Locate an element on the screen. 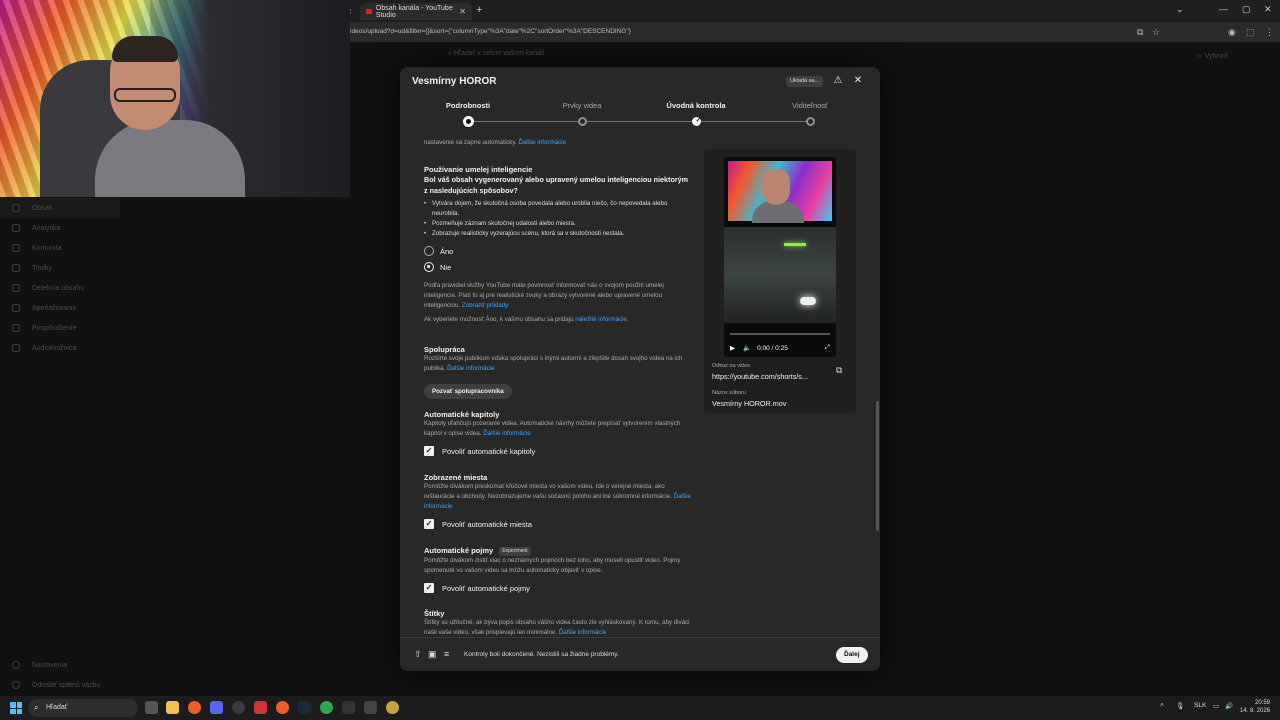 The image size is (1280, 720). volume-icon: 🔊 is located at coordinates (1229, 706).